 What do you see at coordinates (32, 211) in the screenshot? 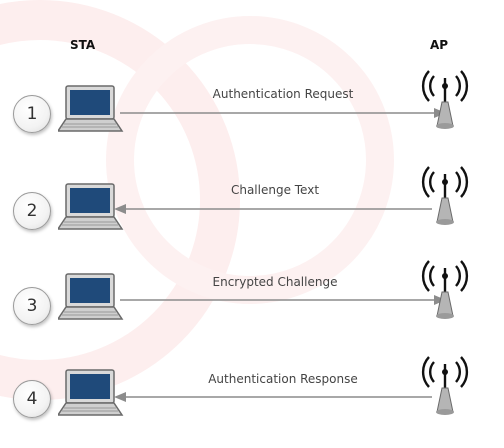
I see `step-number-2: 2` at bounding box center [32, 211].